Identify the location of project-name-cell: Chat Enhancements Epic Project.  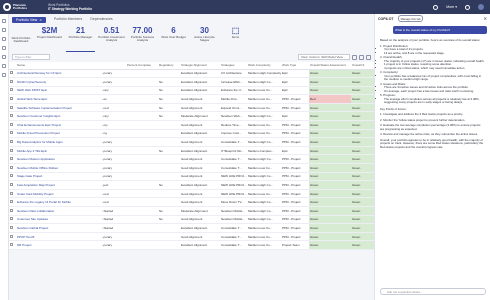
(58, 125).